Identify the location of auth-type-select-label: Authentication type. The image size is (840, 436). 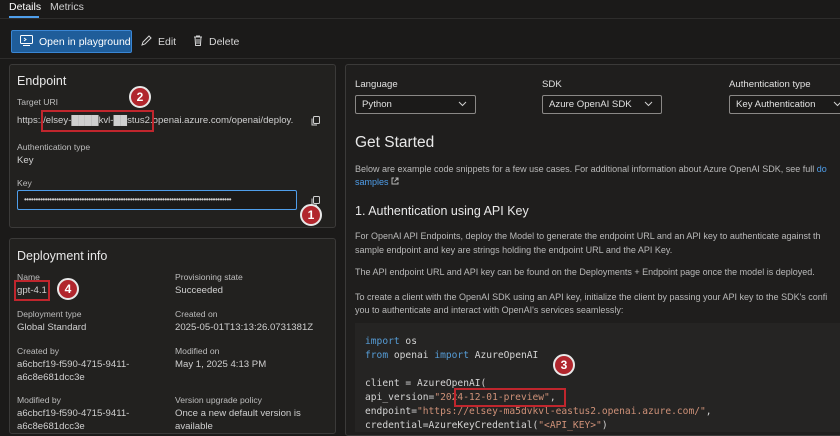
(770, 84).